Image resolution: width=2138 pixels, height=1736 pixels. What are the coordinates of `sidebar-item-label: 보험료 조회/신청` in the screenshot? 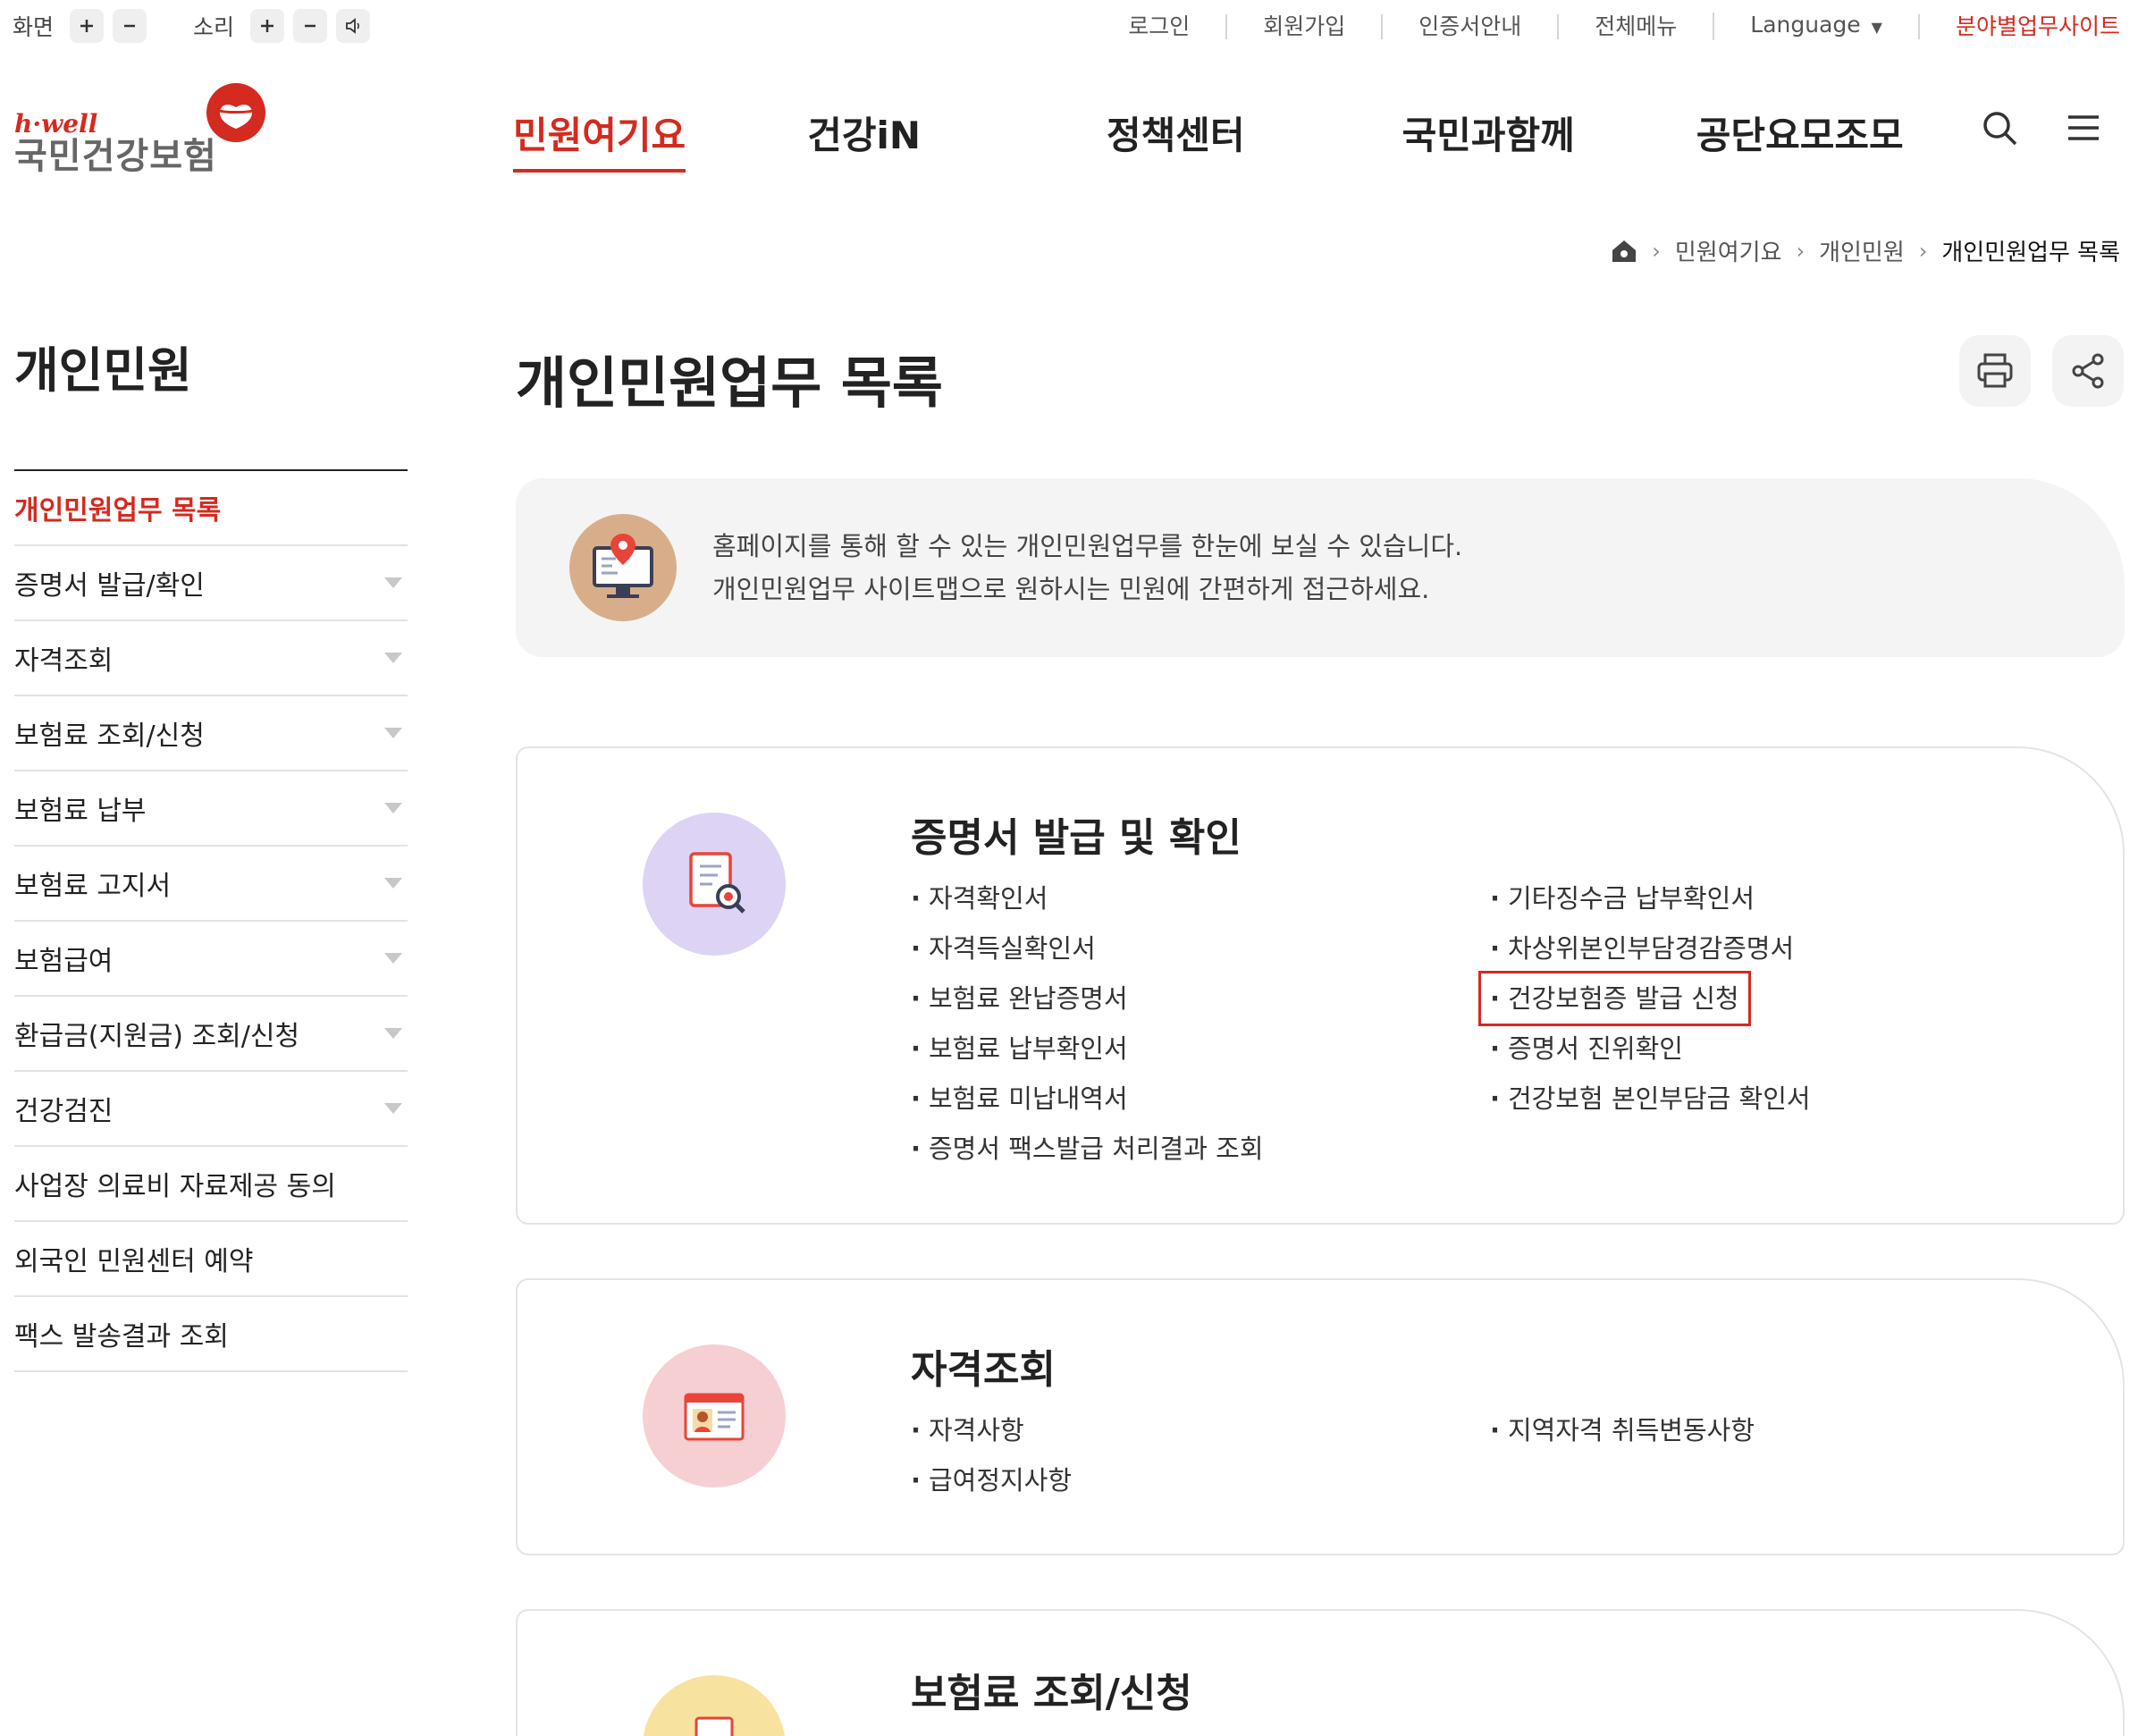 It's located at (110, 736).